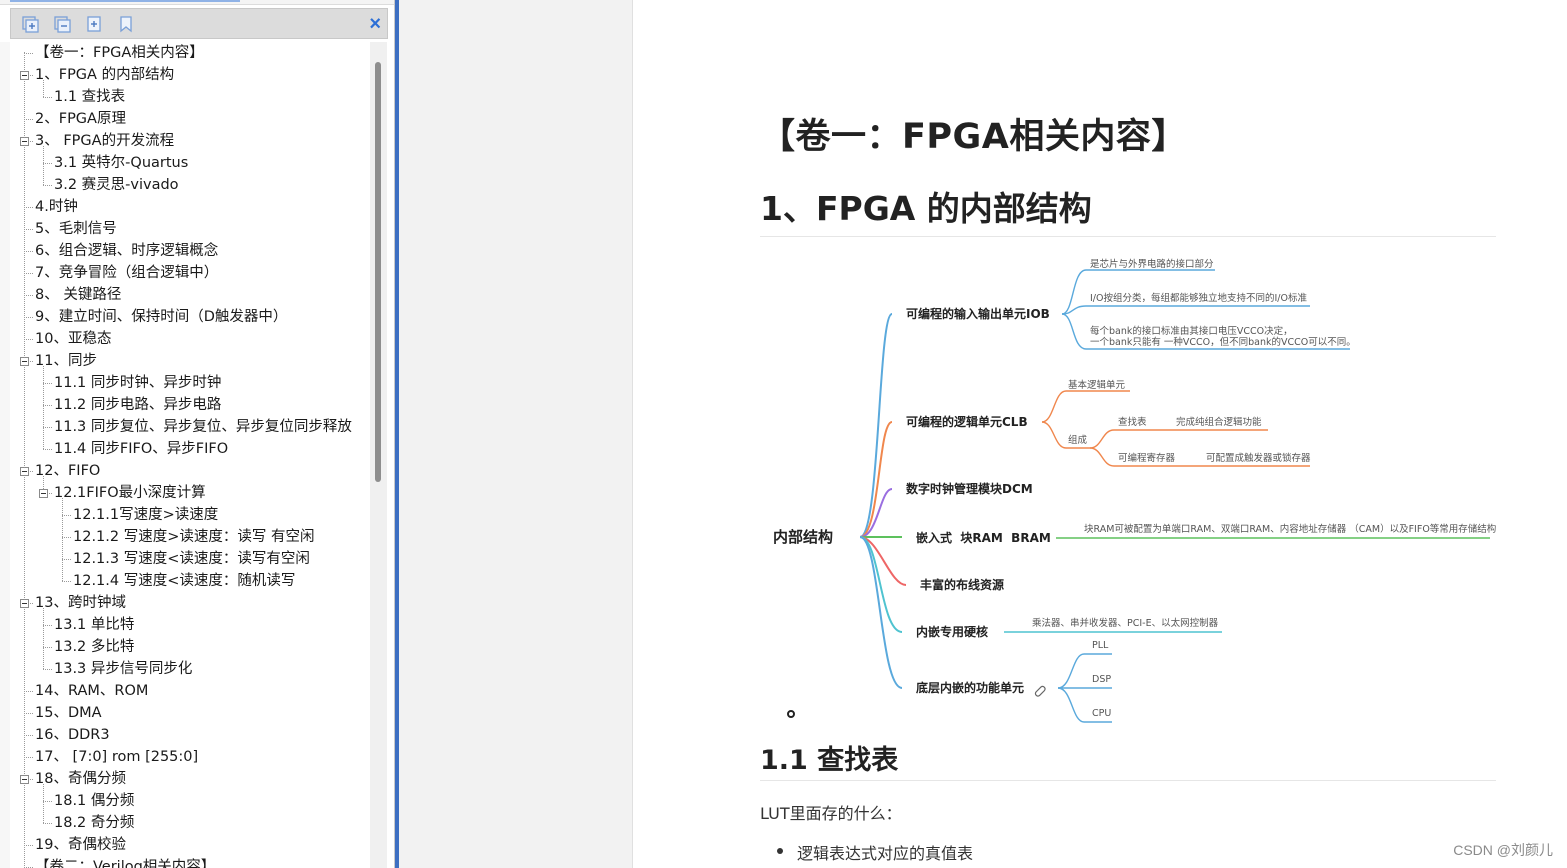 The width and height of the screenshot is (1567, 868). I want to click on bookmark-item: 11.4 同步FIFO、异步FIFO, so click(141, 449).